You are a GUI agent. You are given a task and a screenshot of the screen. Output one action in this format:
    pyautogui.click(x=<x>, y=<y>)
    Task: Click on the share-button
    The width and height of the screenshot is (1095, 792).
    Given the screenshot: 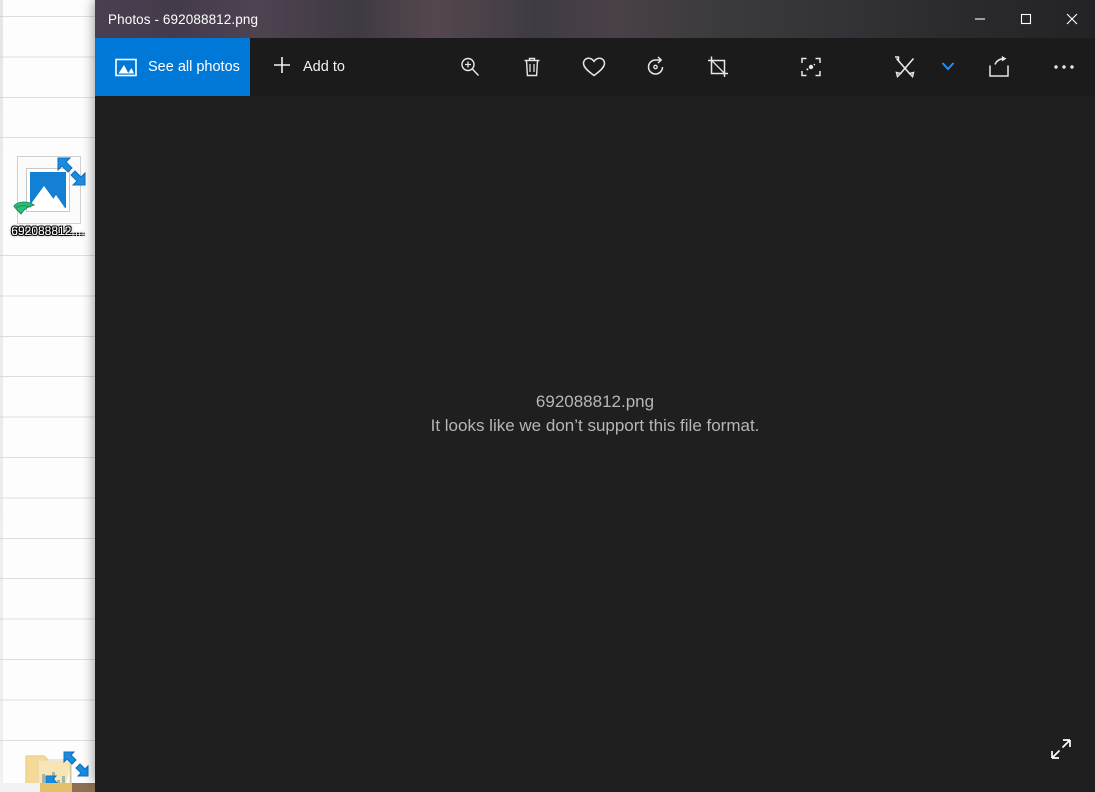 What is the action you would take?
    pyautogui.click(x=999, y=67)
    